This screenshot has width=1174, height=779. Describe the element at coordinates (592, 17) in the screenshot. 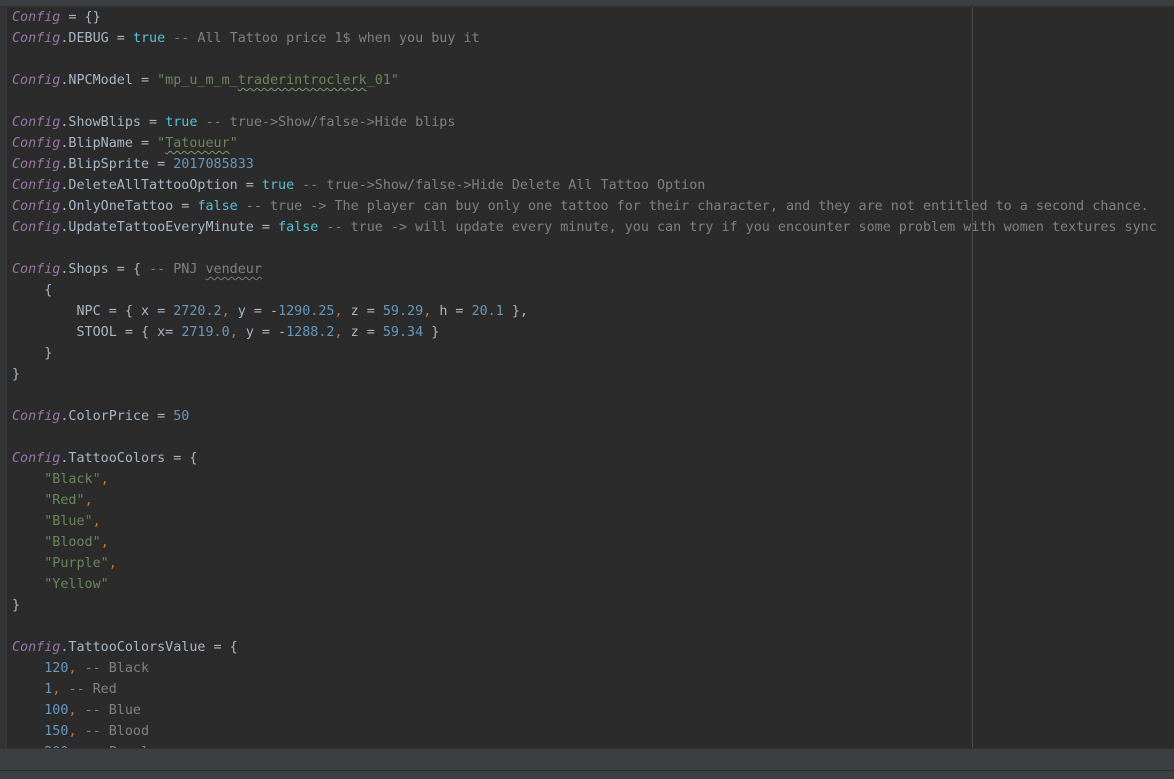

I see `code-line: Config = {}` at that location.